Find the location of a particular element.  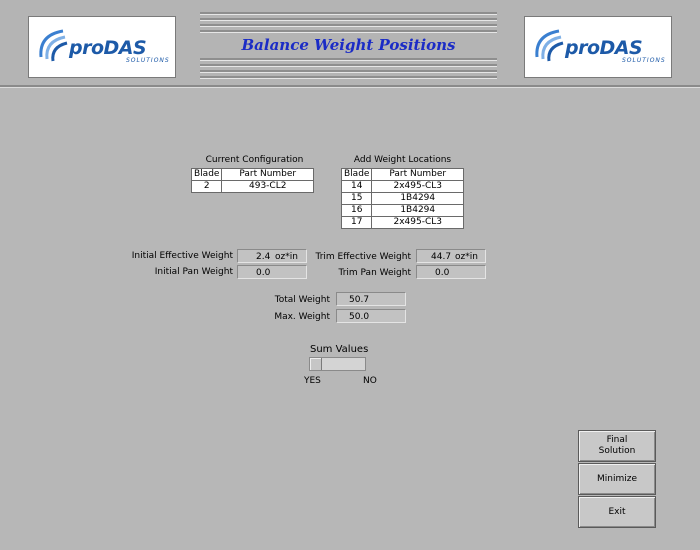

max-weight-field: 50.0 is located at coordinates (371, 316).